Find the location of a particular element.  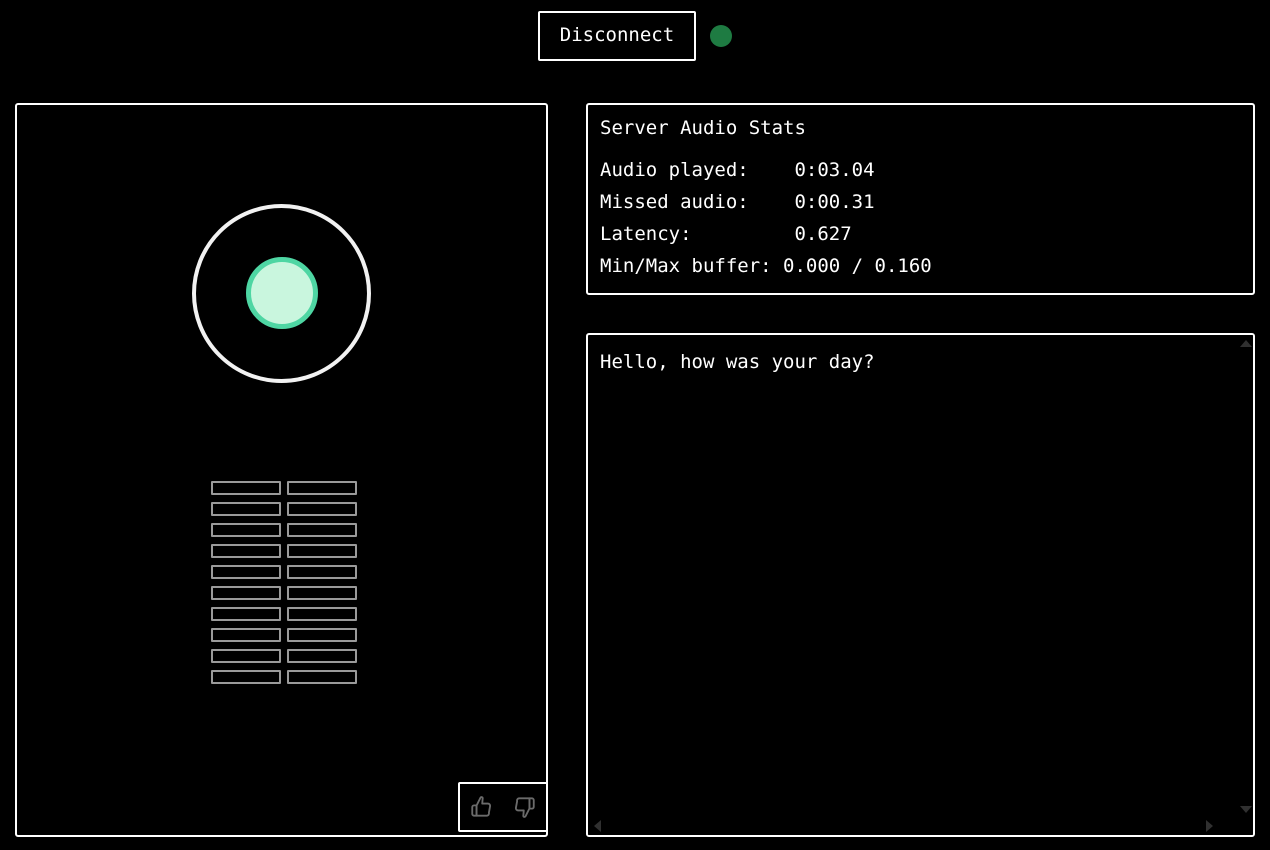

top-bar: Disconnect is located at coordinates (635, 45).